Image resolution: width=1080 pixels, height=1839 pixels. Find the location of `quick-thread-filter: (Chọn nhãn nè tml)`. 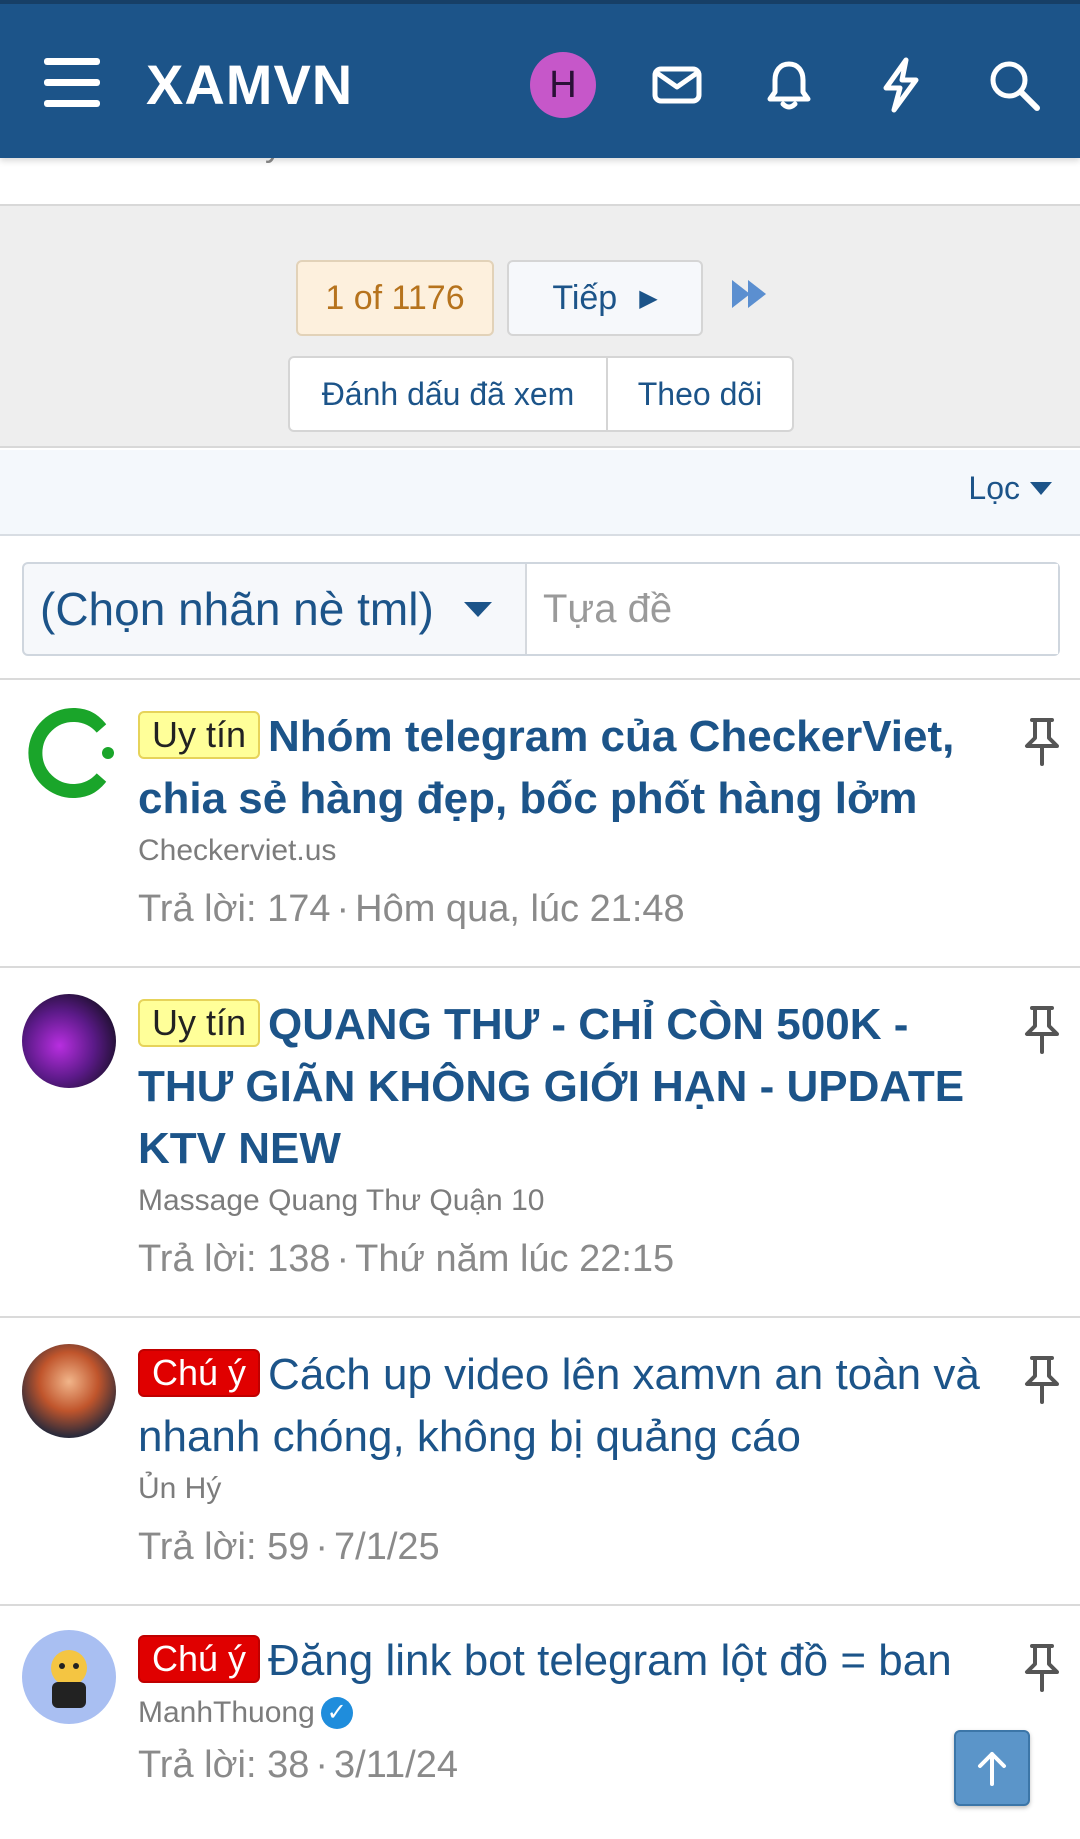

quick-thread-filter: (Chọn nhãn nè tml) is located at coordinates (541, 609).